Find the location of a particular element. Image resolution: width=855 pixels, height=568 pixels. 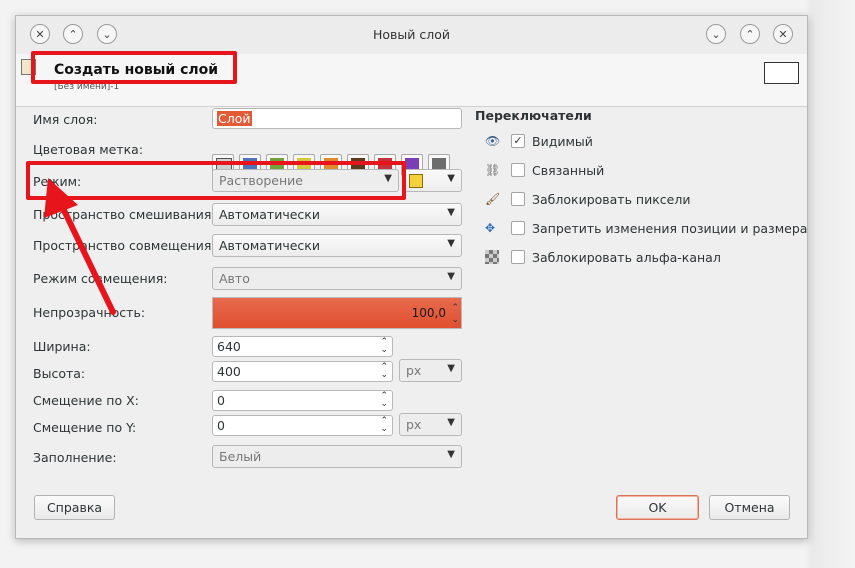

offset-x-input: 0 ⌃ ⌄ is located at coordinates (302, 400).